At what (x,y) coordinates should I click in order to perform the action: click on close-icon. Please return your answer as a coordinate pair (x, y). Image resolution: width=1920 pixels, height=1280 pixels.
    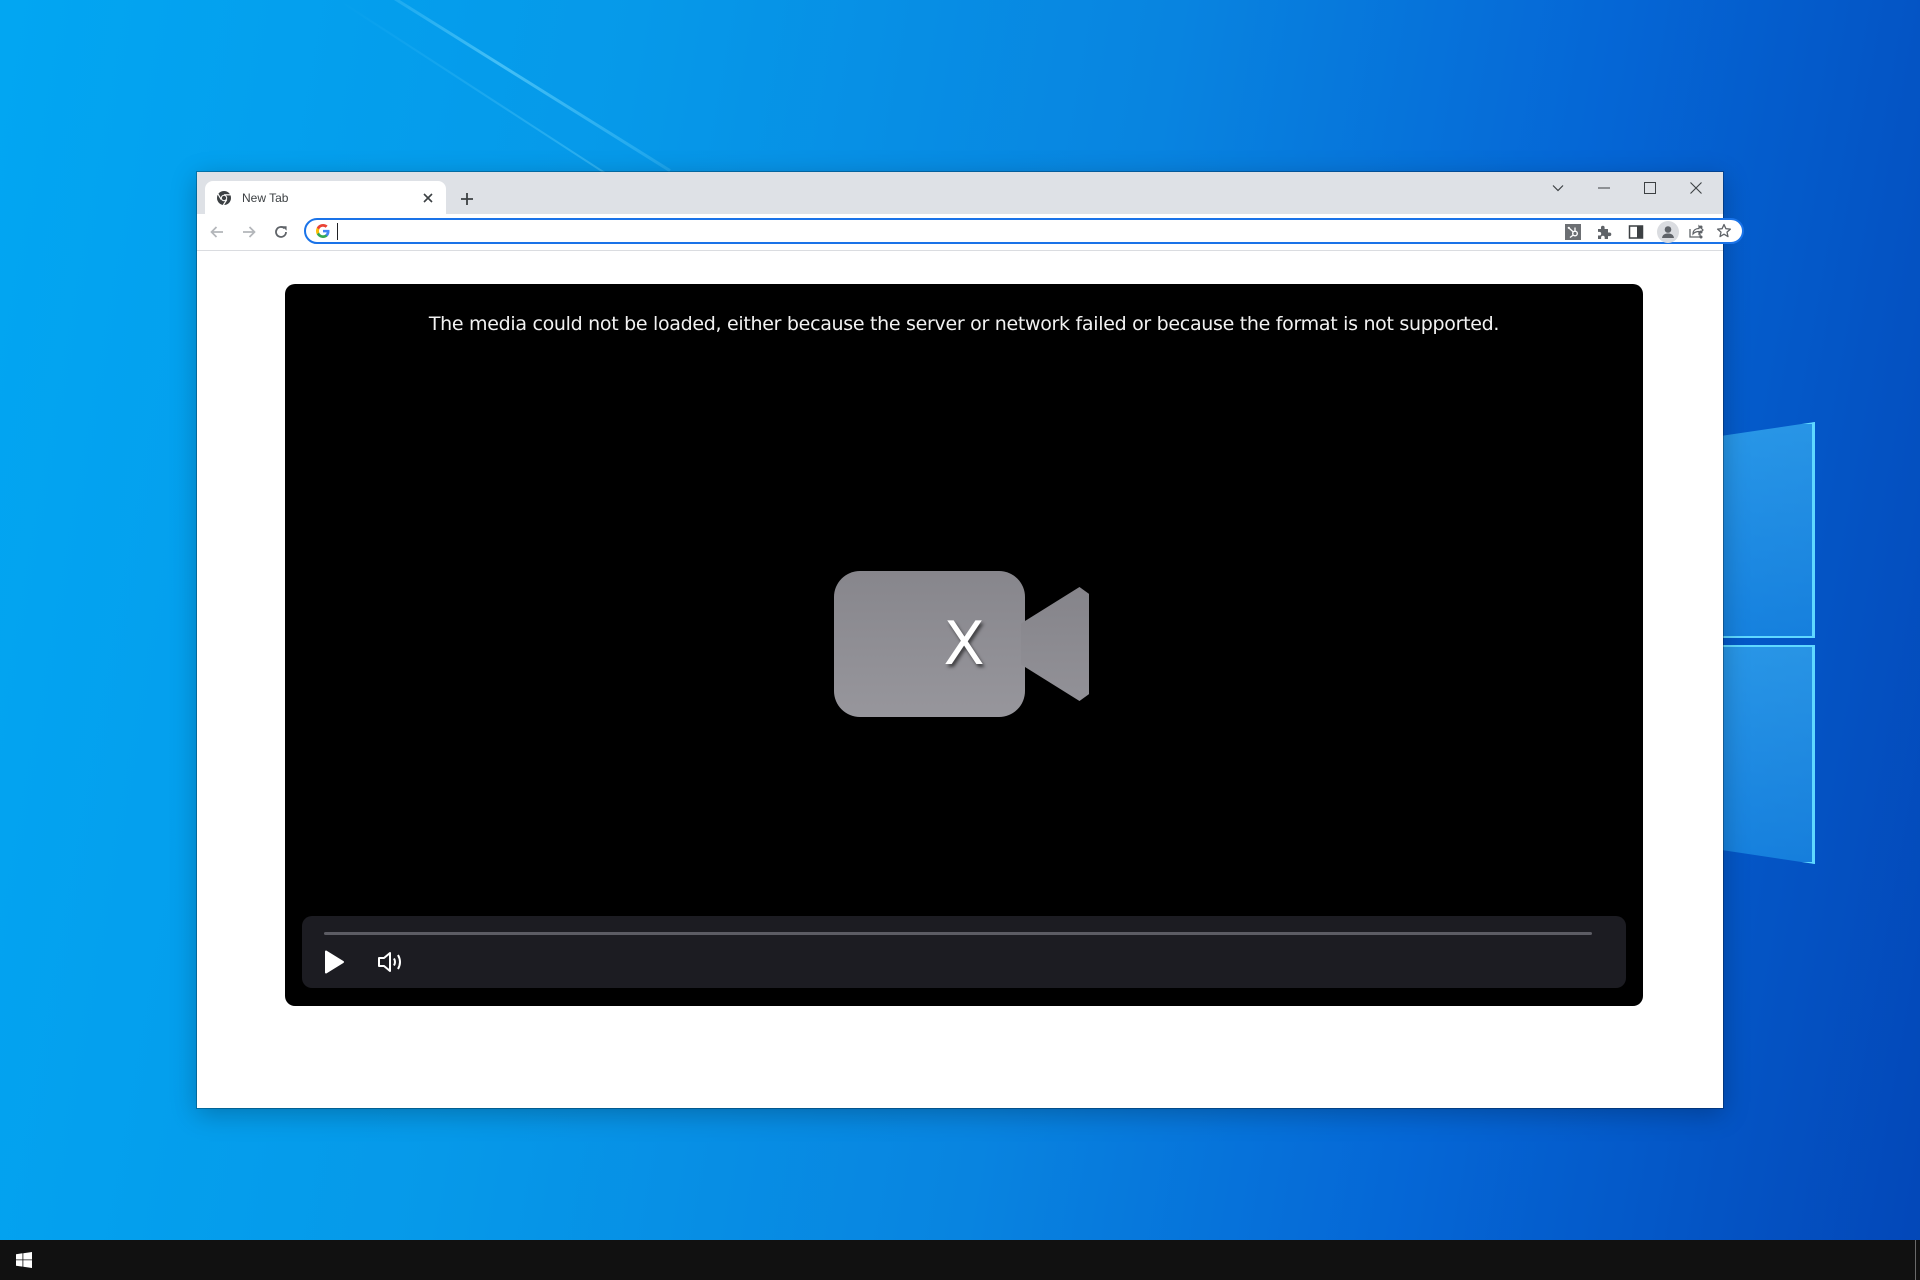
    Looking at the image, I should click on (1696, 188).